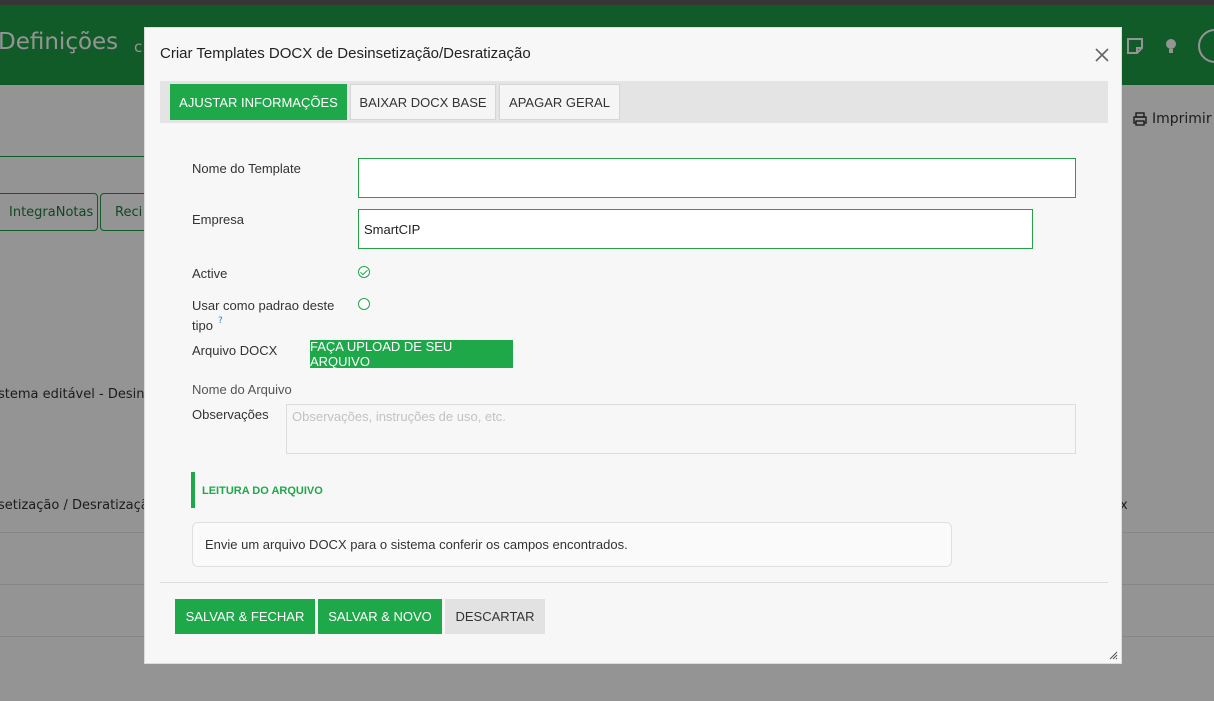 This screenshot has height=701, width=1214. I want to click on button-label: DESCARTAR, so click(495, 616).